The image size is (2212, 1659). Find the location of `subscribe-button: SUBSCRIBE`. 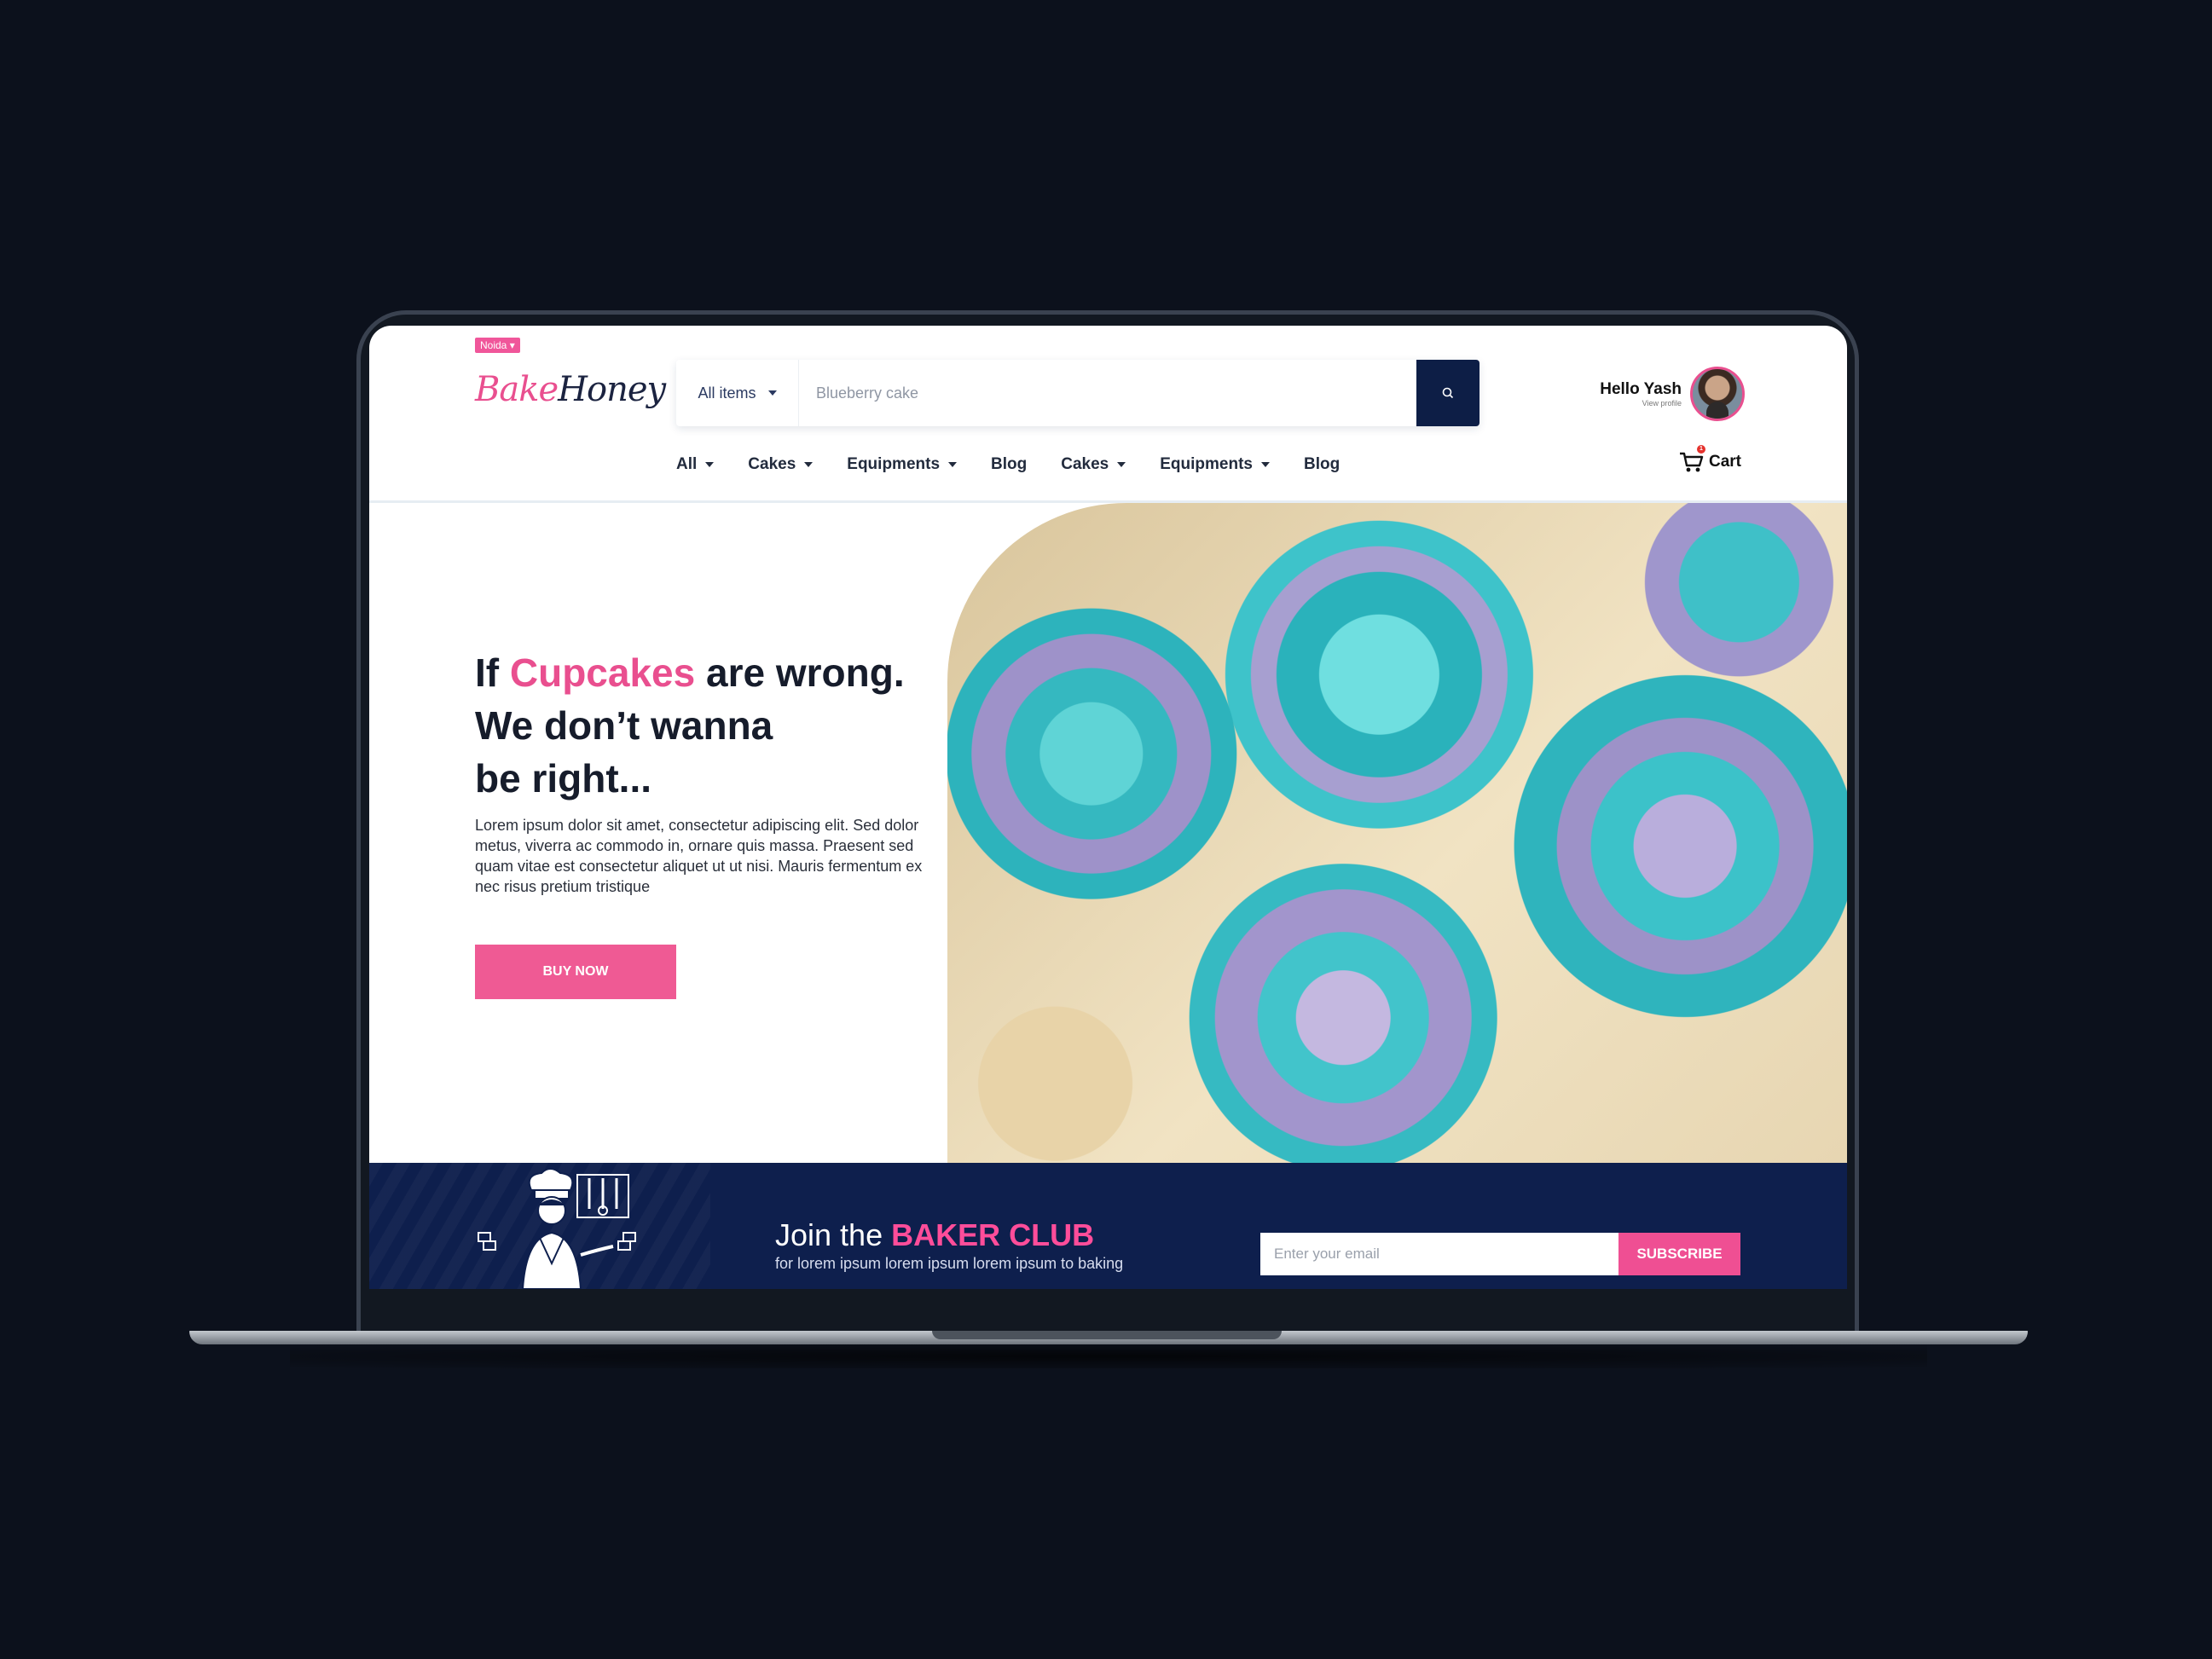

subscribe-button: SUBSCRIBE is located at coordinates (1679, 1254).